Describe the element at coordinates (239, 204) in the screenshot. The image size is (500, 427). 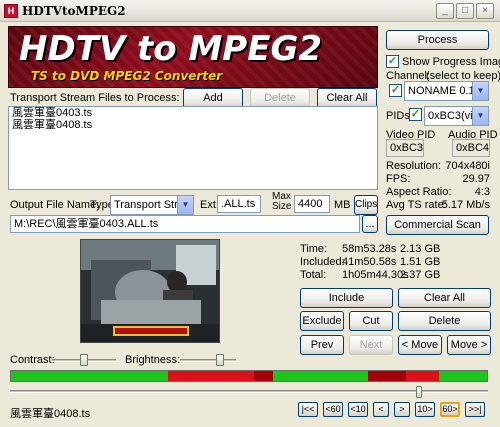
I see `ext-input: .ALL.ts` at that location.